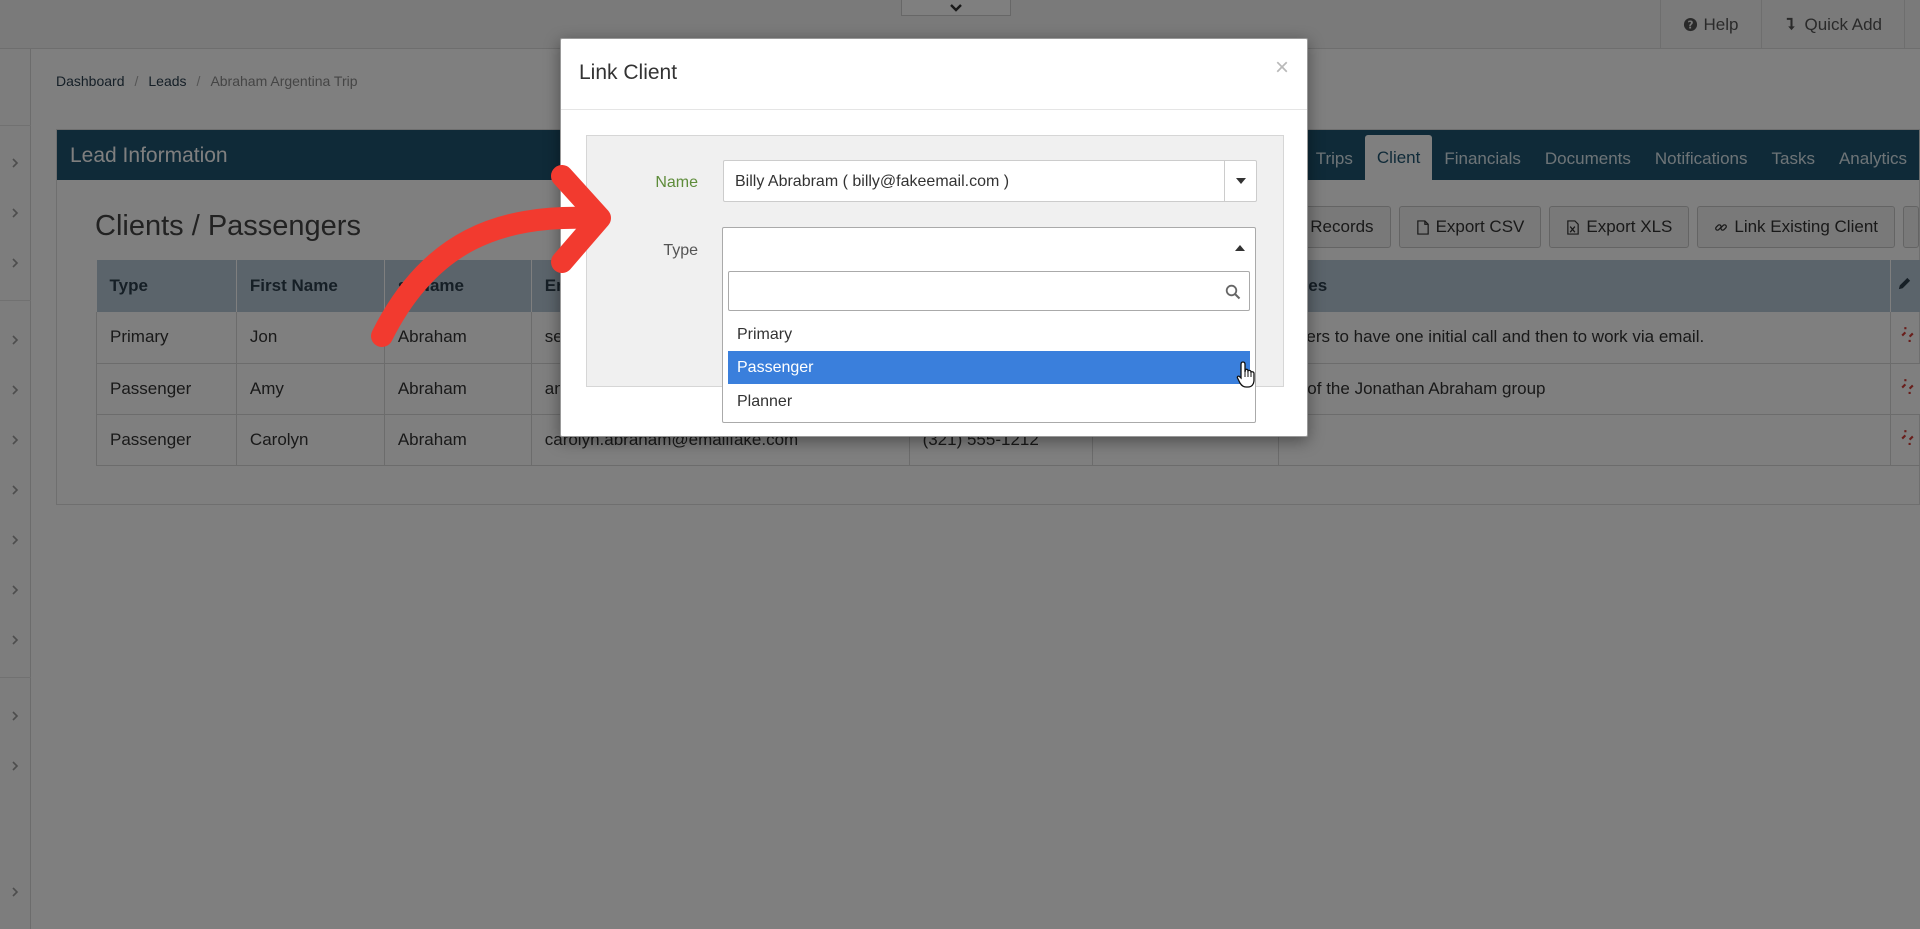 The image size is (1920, 929). What do you see at coordinates (628, 72) in the screenshot?
I see `modal-title: Link Client` at bounding box center [628, 72].